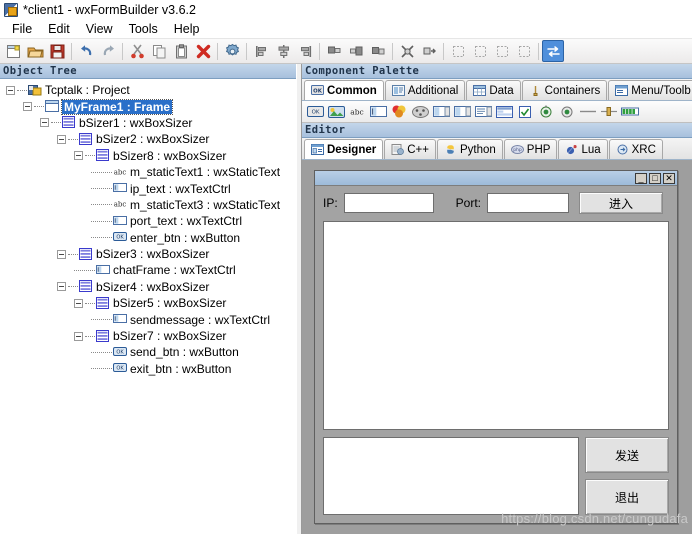  Describe the element at coordinates (480, 51) in the screenshot. I see `border-right-icon` at that location.